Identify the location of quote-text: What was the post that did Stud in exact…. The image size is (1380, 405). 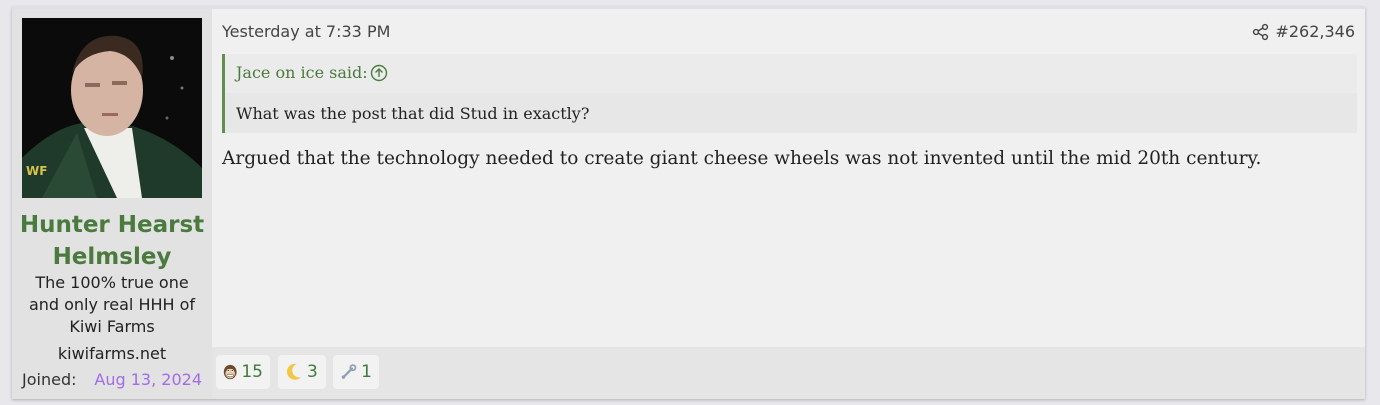
(413, 113).